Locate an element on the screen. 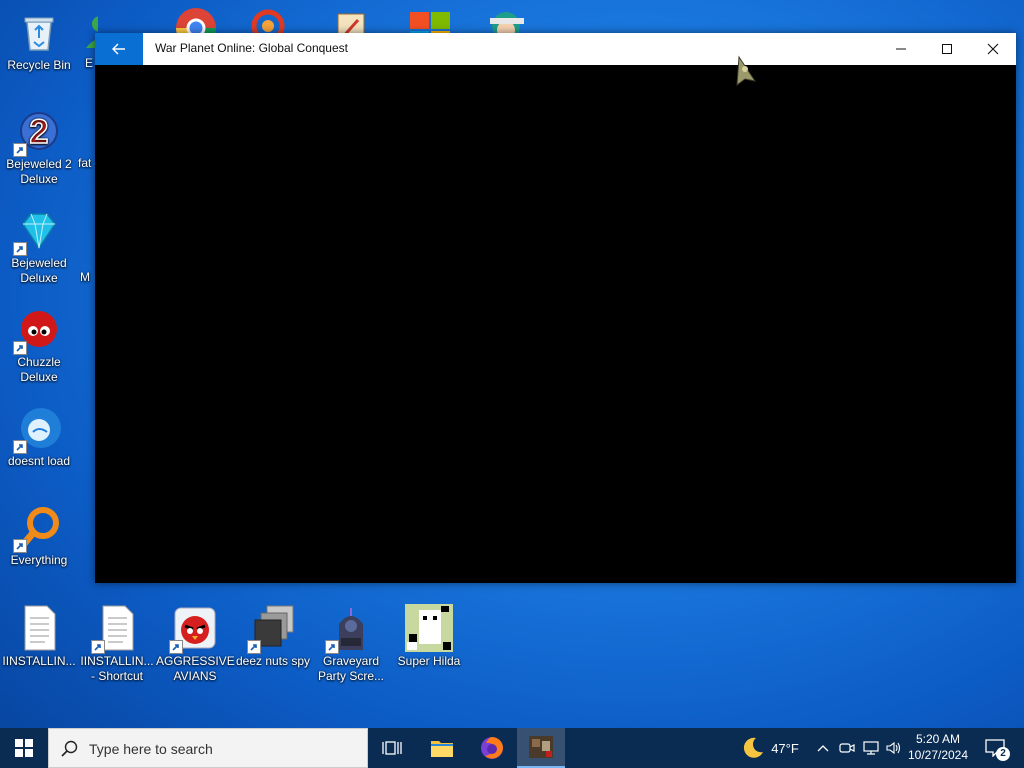  task-view-button is located at coordinates (392, 748).